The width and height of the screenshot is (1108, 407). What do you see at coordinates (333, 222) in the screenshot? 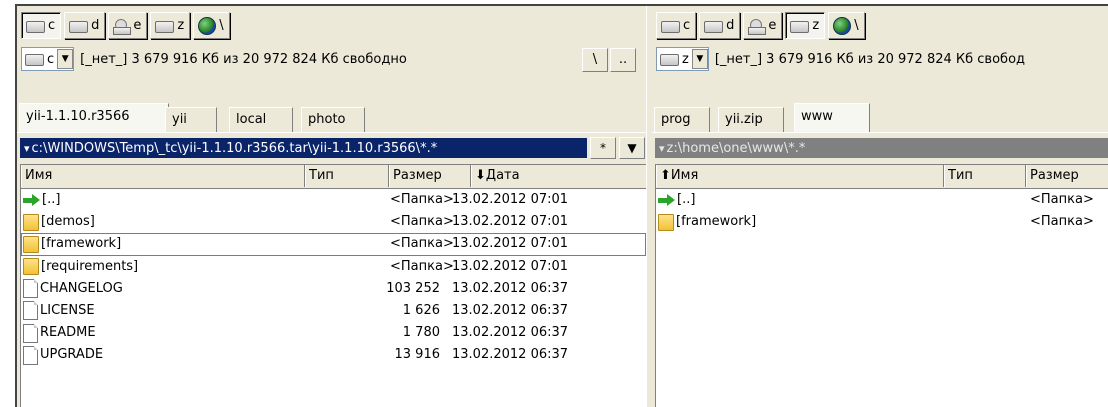
I see `list-item: [demos] <Папка> 13.02.2012 07:01` at bounding box center [333, 222].